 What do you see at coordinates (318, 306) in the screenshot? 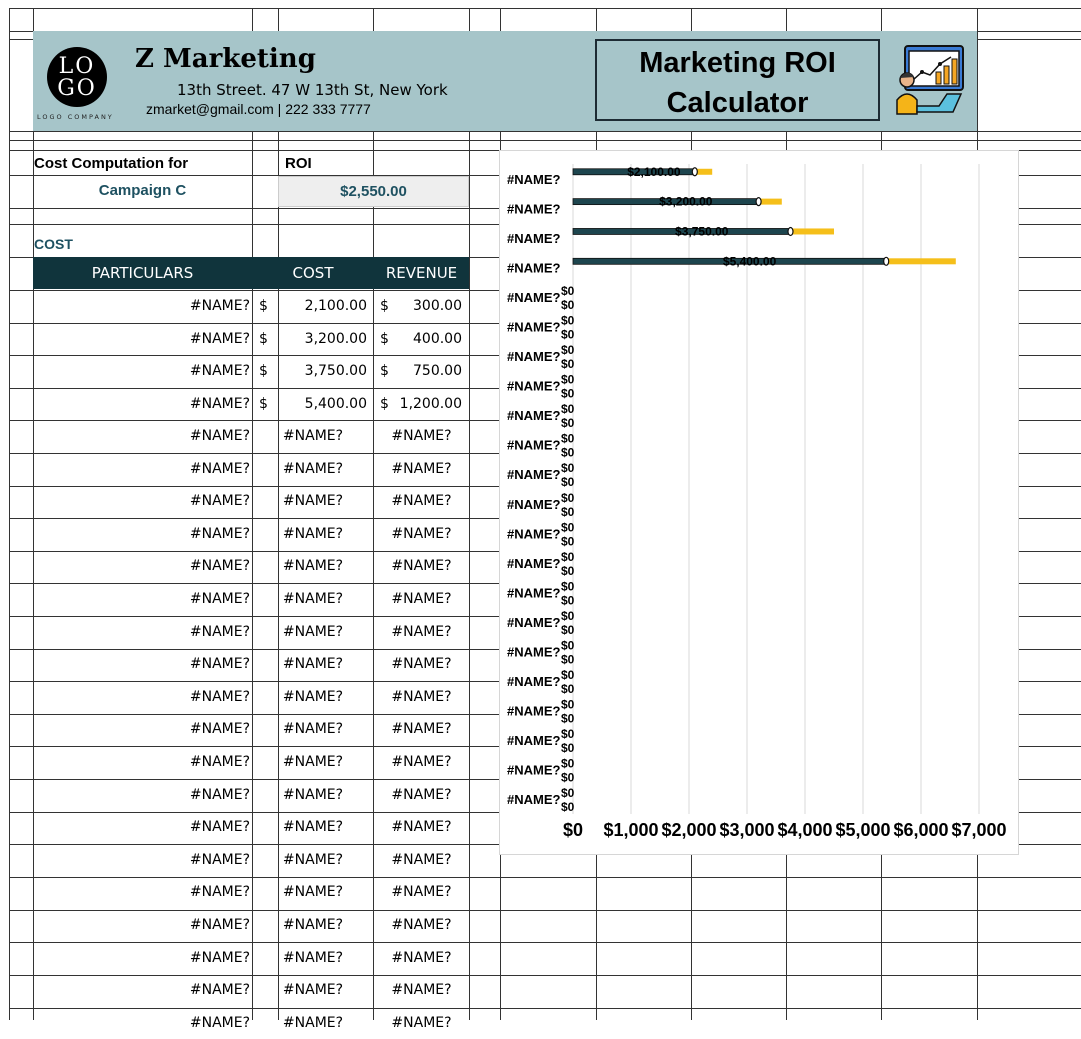
I see `cost-cell: 2,100.00` at bounding box center [318, 306].